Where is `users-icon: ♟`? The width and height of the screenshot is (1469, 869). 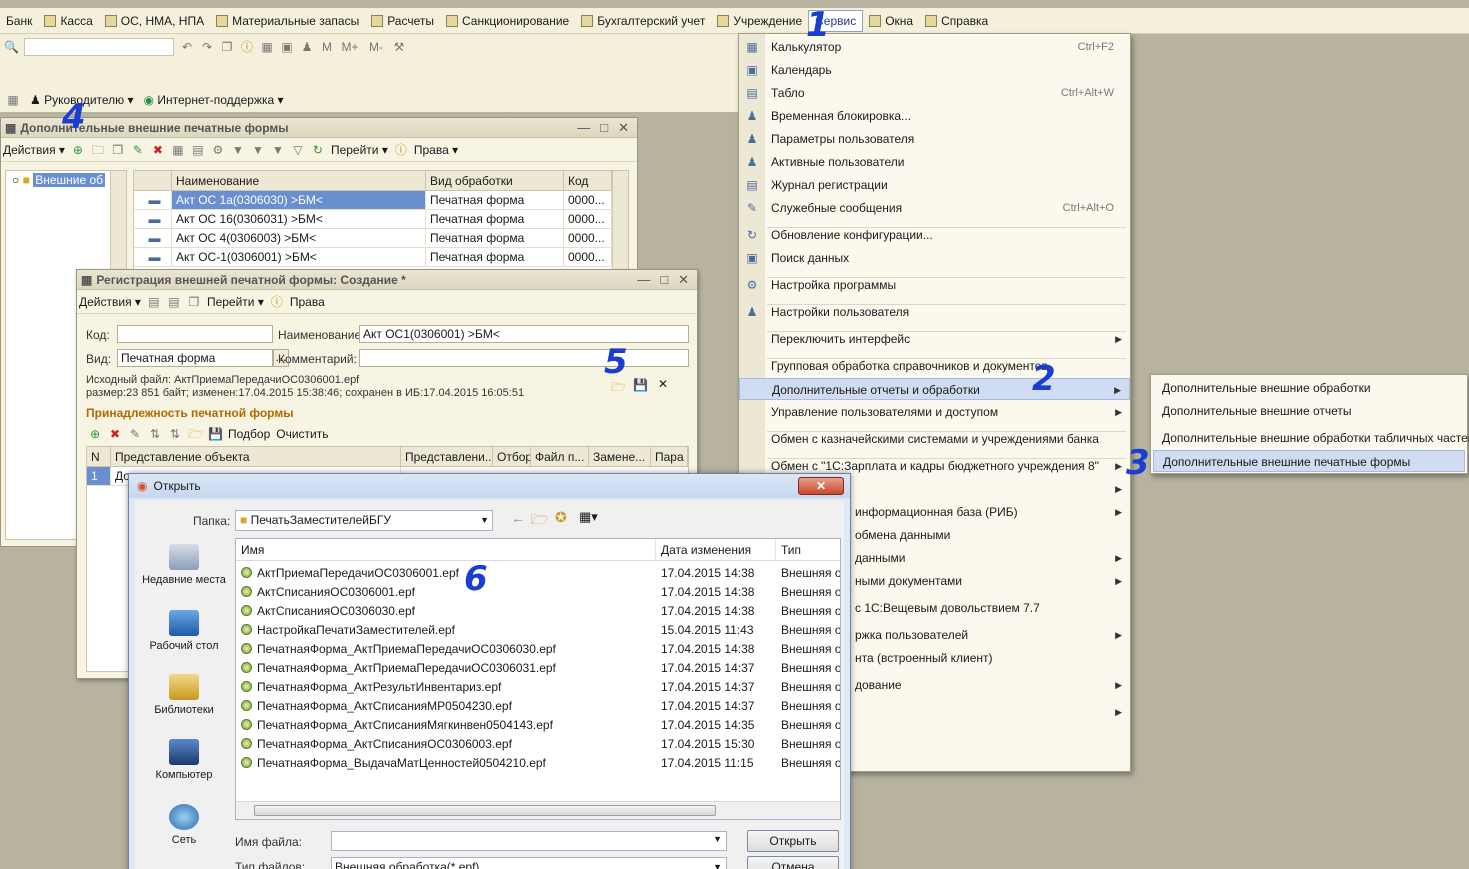
users-icon: ♟ is located at coordinates (307, 47).